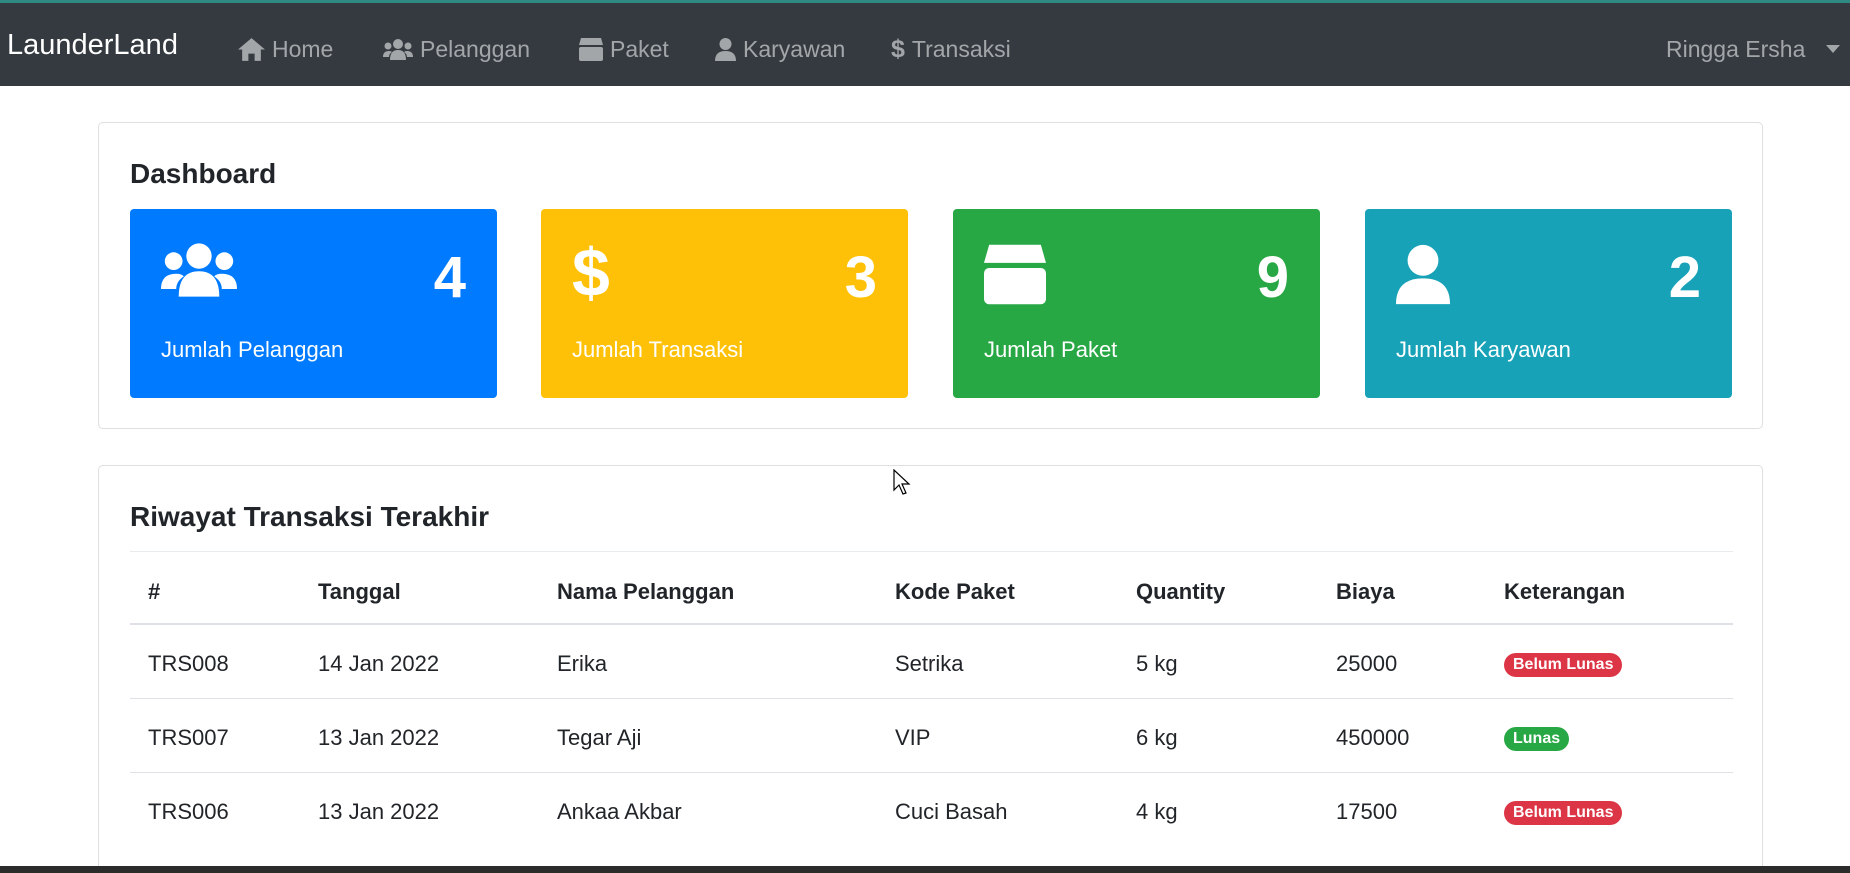  What do you see at coordinates (724, 303) in the screenshot?
I see `stat-card-transaksi: $ 3 Jumlah Transaksi` at bounding box center [724, 303].